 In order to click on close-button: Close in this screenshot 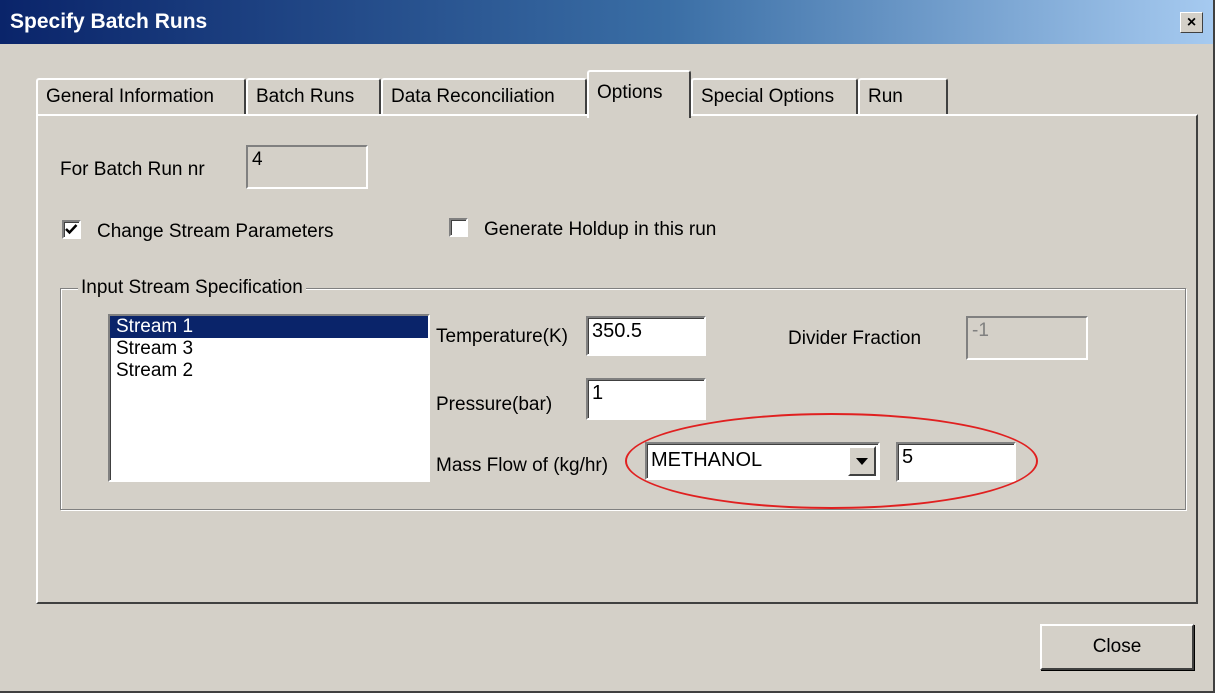, I will do `click(1117, 647)`.